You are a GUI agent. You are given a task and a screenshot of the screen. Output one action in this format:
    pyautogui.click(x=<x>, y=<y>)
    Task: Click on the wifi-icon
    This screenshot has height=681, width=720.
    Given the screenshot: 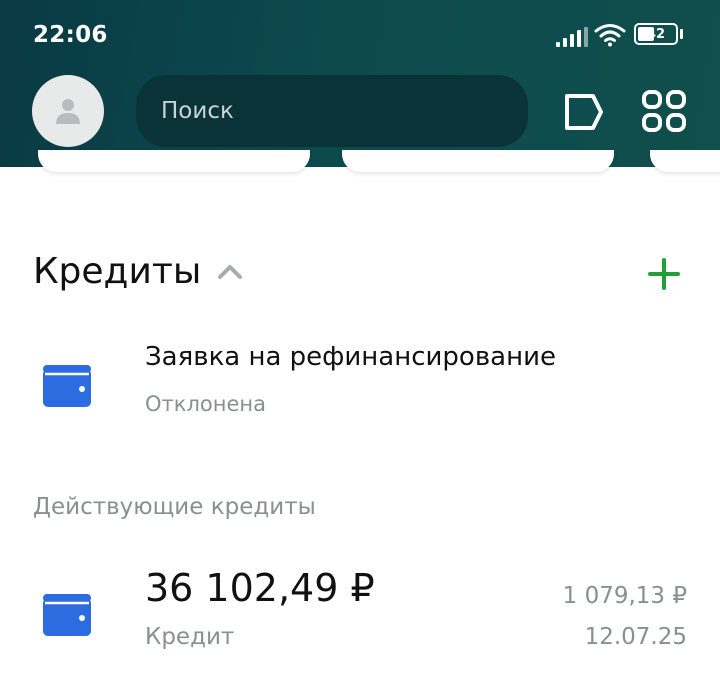 What is the action you would take?
    pyautogui.click(x=610, y=35)
    